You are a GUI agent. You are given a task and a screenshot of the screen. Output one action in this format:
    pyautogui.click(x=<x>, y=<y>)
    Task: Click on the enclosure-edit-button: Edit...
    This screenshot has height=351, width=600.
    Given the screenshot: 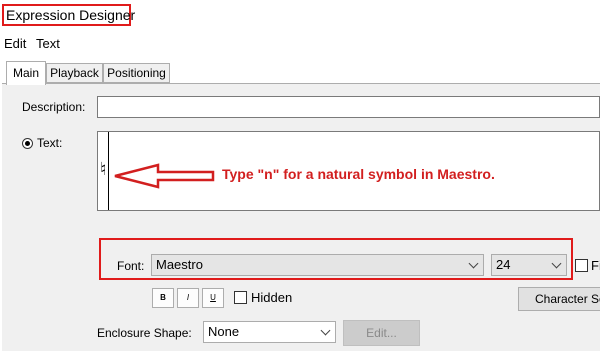 What is the action you would take?
    pyautogui.click(x=381, y=333)
    